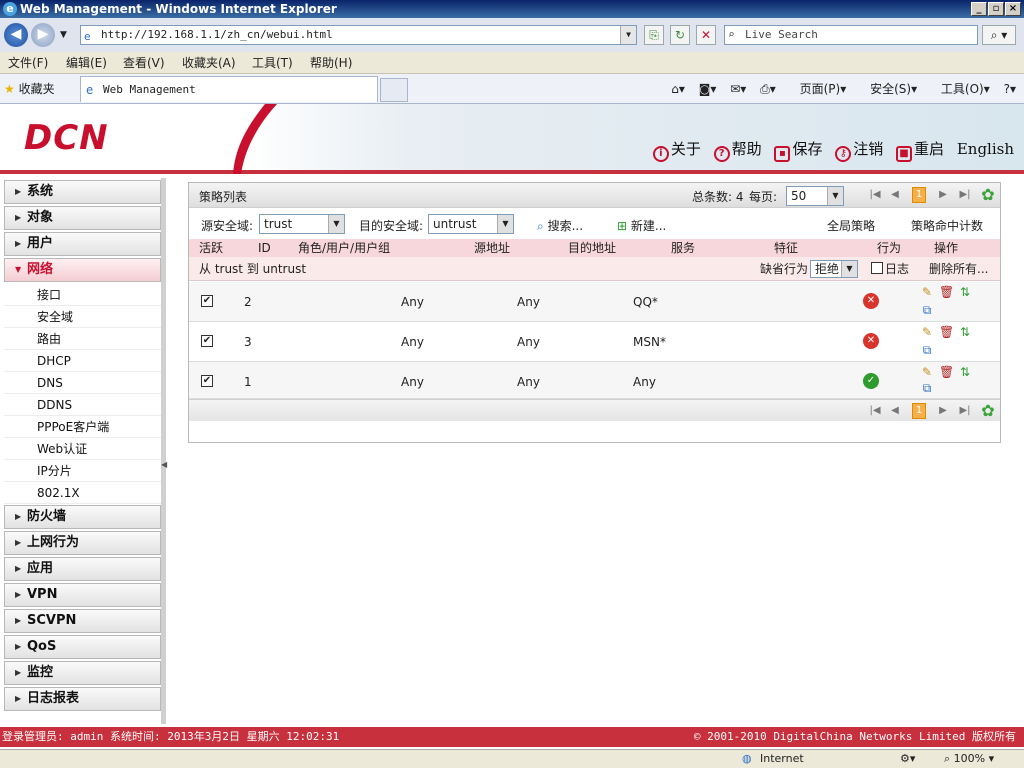 Image resolution: width=1024 pixels, height=768 pixels. Describe the element at coordinates (851, 225) in the screenshot. I see `global-policy-link: 全局策略` at that location.